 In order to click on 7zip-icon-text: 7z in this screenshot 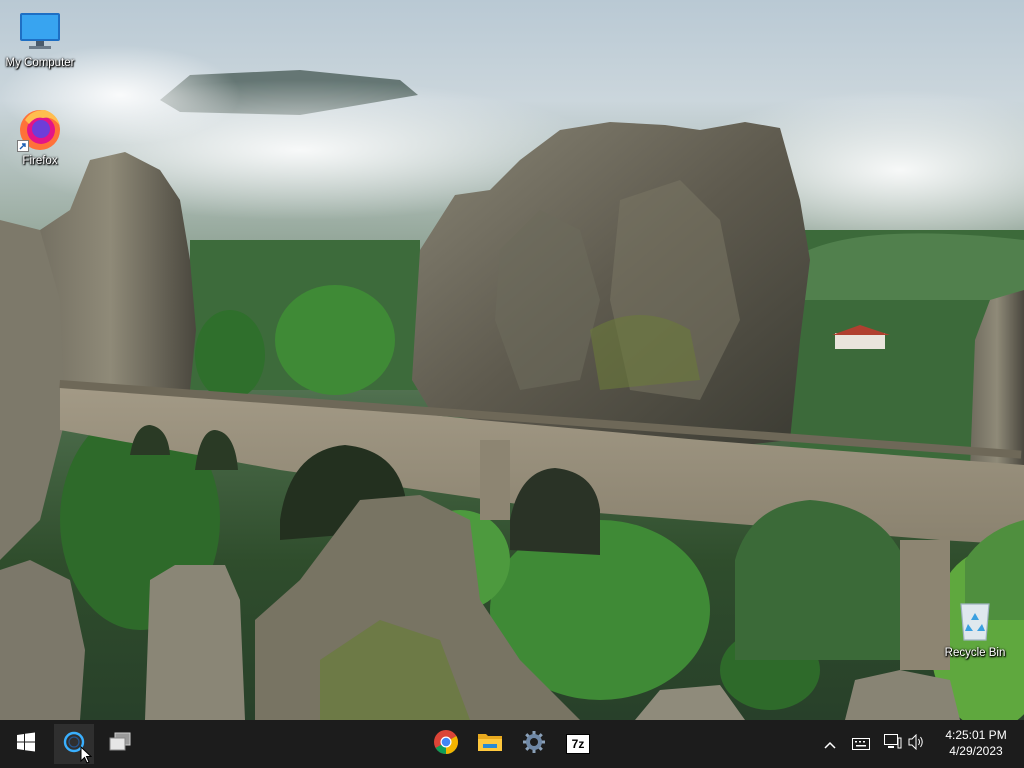, I will do `click(578, 744)`.